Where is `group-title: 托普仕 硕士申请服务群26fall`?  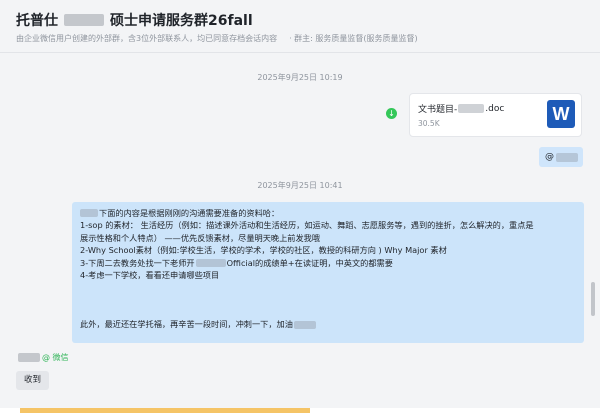 group-title: 托普仕 硕士申请服务群26fall is located at coordinates (134, 20).